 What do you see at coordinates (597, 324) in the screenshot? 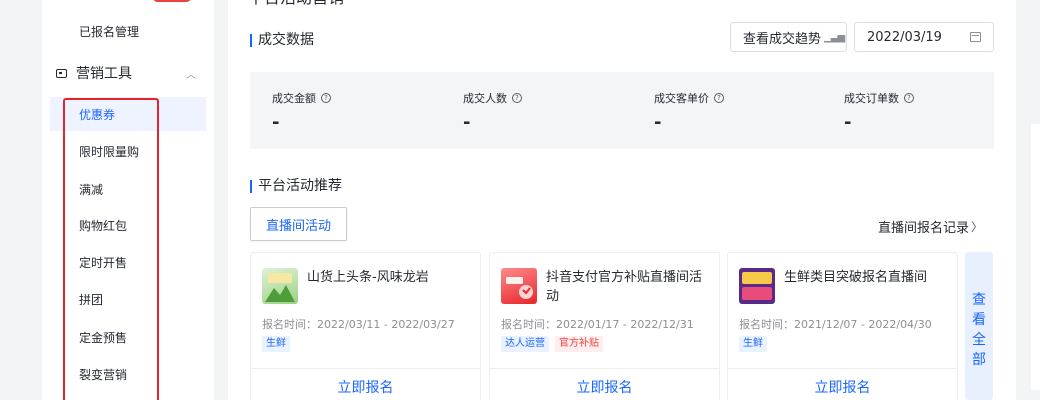
I see `activity-time: 报名时间：2022/01/17 - 2022/12/31` at bounding box center [597, 324].